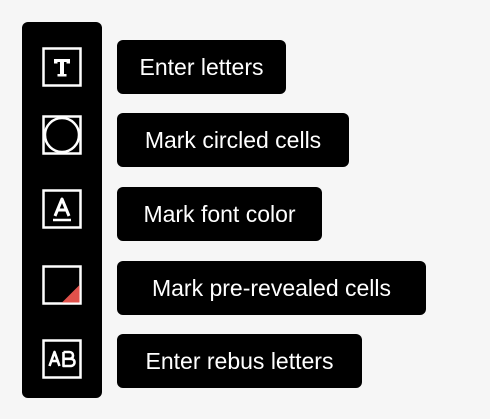 Image resolution: width=490 pixels, height=419 pixels. I want to click on tooltip-mark-pre-revealed-cells: Mark pre-revealed cells, so click(271, 288).